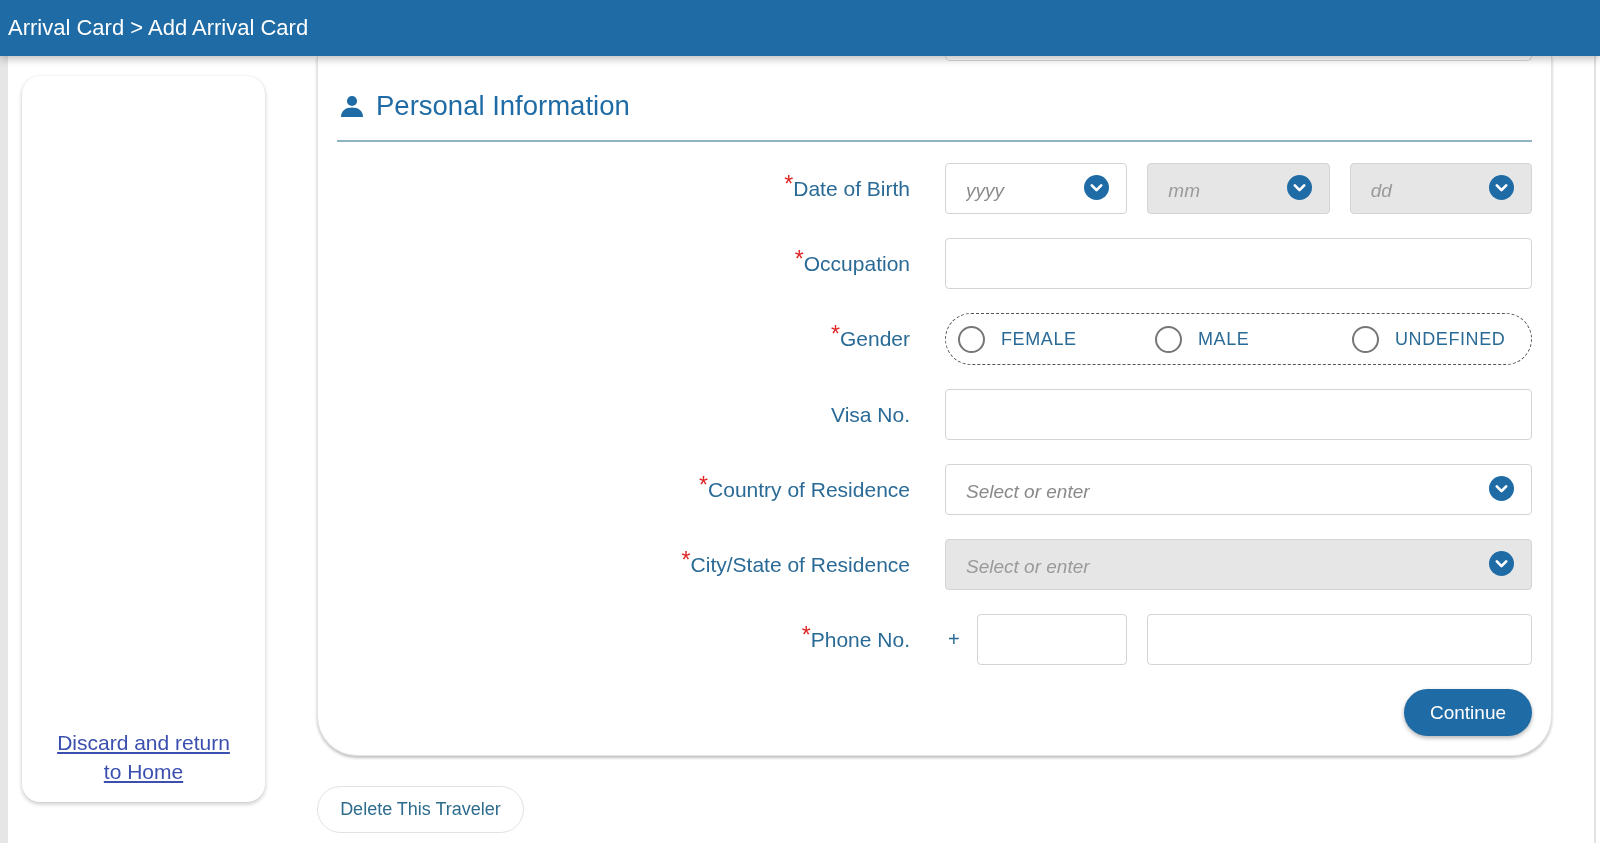 The width and height of the screenshot is (1600, 843). I want to click on option-label: MALE, so click(1224, 339).